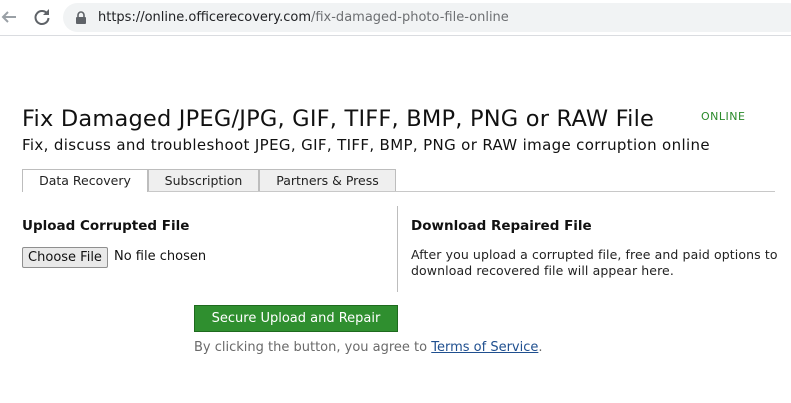  What do you see at coordinates (313, 347) in the screenshot?
I see `agreement-text: By clicking the button, you agree to` at bounding box center [313, 347].